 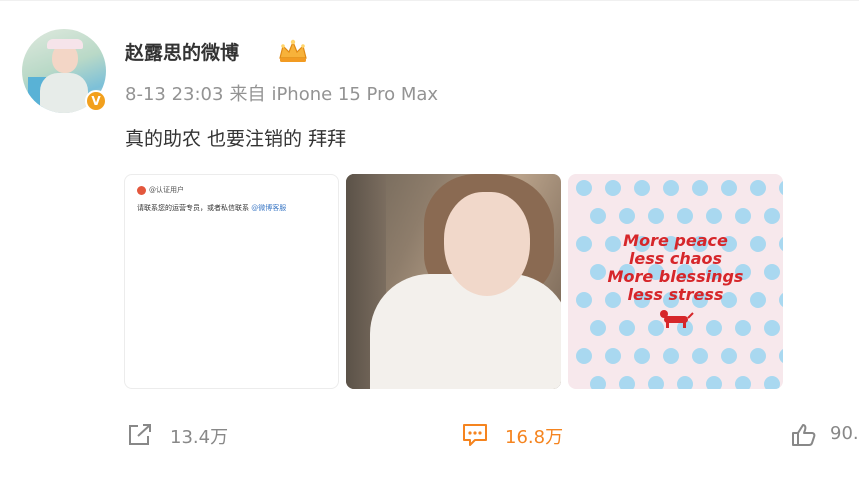 What do you see at coordinates (236, 139) in the screenshot?
I see `post-text: 真的助农 也要注销的 拜拜` at bounding box center [236, 139].